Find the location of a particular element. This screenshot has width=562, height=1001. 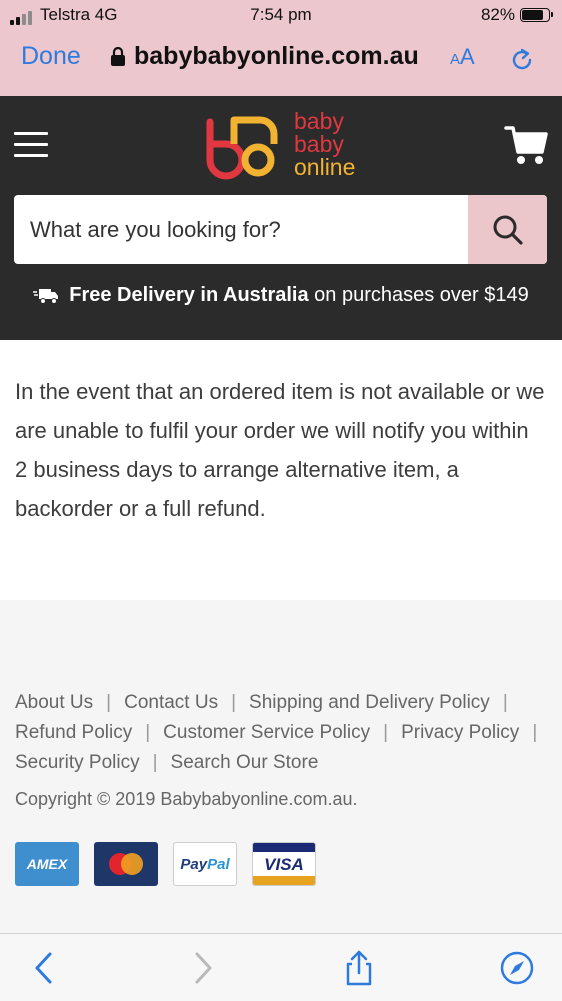

paypal-icon: Pay Pal is located at coordinates (205, 864).